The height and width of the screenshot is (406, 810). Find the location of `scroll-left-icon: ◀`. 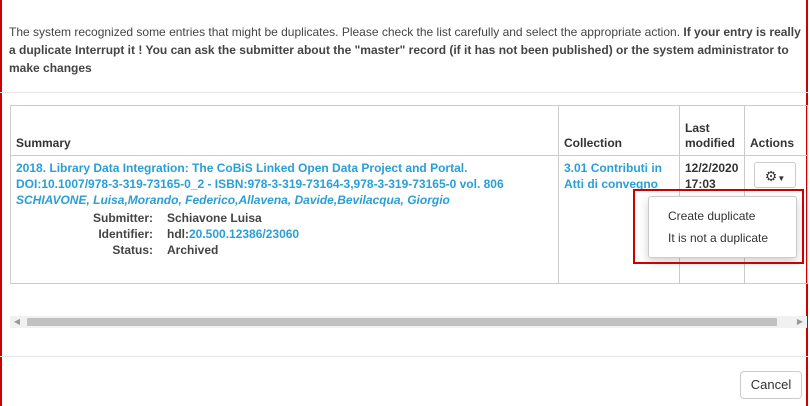

scroll-left-icon: ◀ is located at coordinates (17, 322).